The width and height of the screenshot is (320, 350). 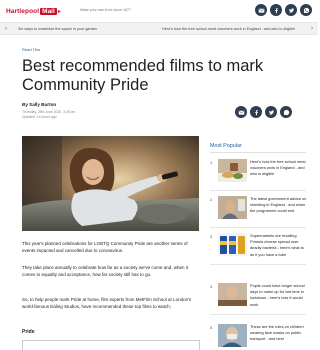 What do you see at coordinates (49, 112) in the screenshot?
I see `published-timestamp: Thursday, 25th June 2020, 3:28 pm` at bounding box center [49, 112].